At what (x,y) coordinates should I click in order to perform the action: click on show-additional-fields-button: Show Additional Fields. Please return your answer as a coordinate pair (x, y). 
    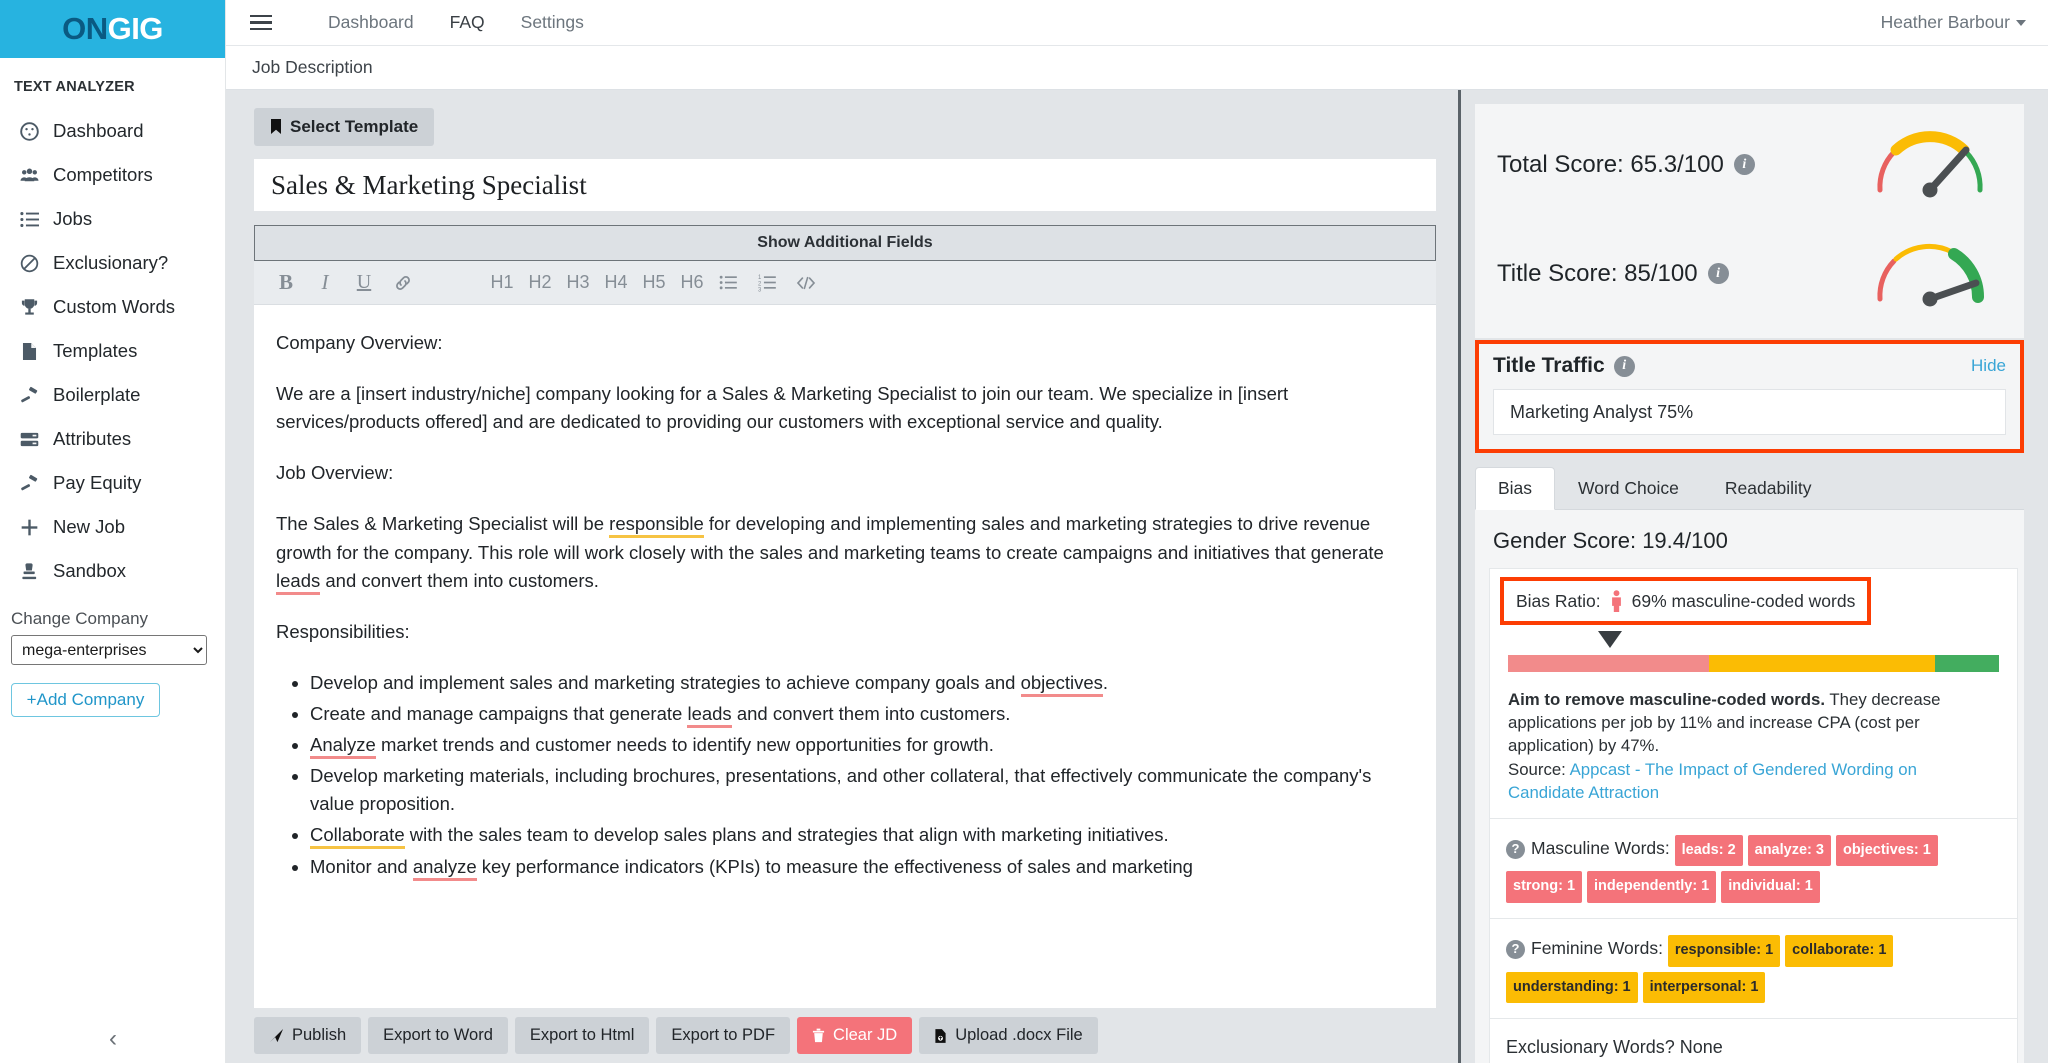
    Looking at the image, I should click on (845, 243).